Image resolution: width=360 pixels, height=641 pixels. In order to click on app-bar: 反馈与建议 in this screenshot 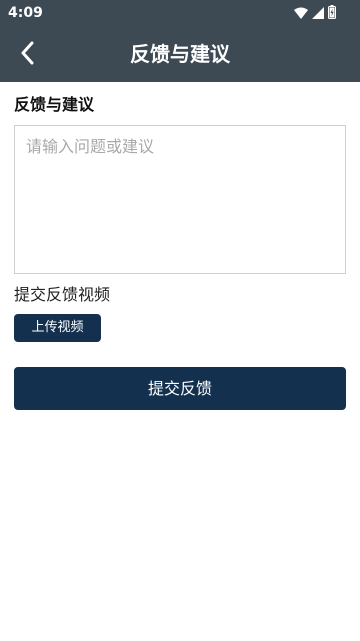, I will do `click(180, 54)`.